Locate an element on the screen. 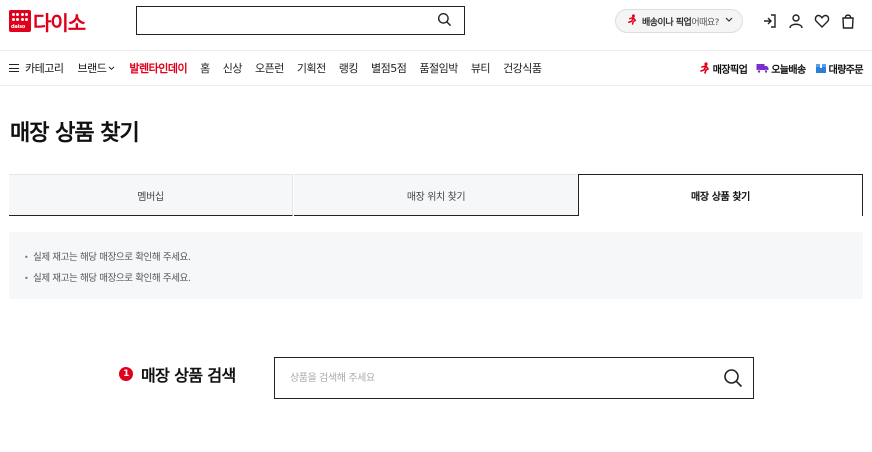 The height and width of the screenshot is (452, 872). today-delivery-link: 오늘배송 is located at coordinates (781, 68).